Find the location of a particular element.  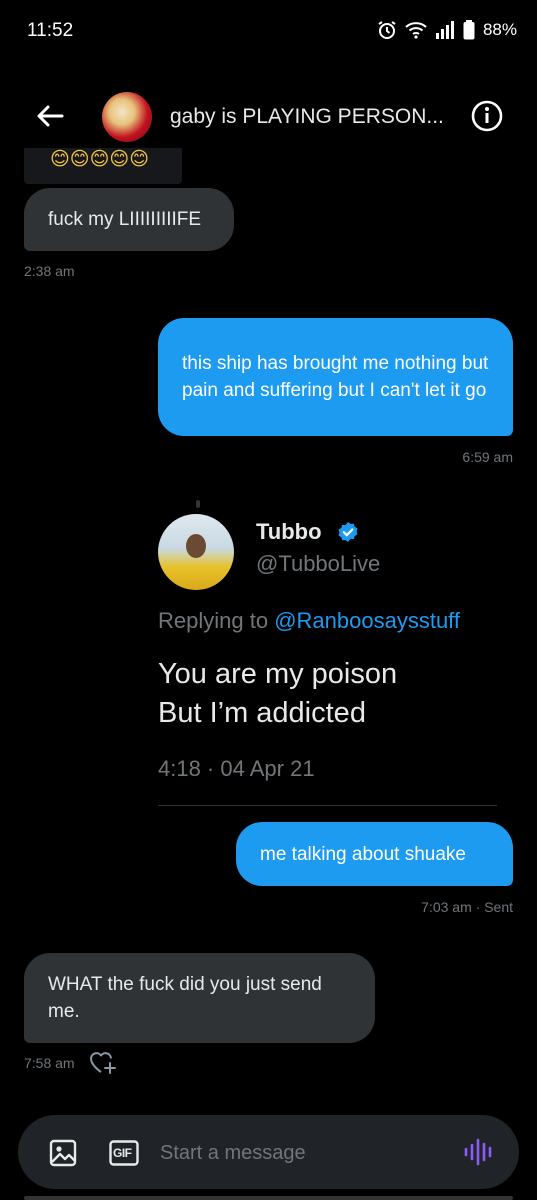

message-timestamp: 7:58 am is located at coordinates (49, 1063).